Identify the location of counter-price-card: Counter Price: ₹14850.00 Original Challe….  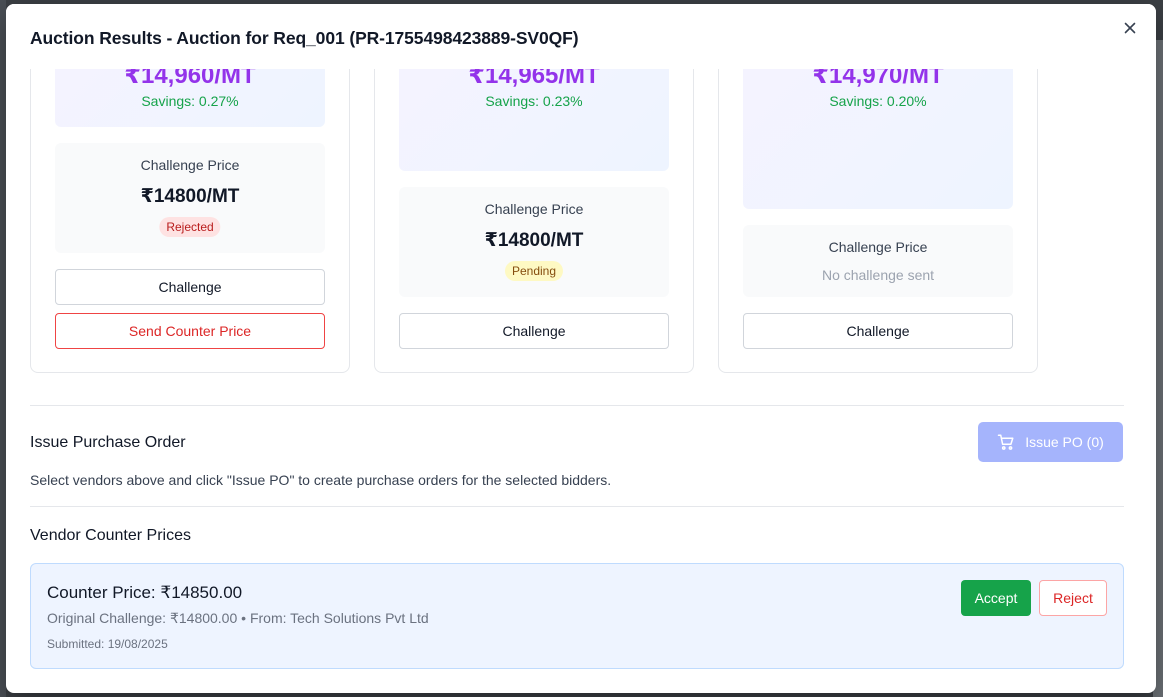
(577, 616).